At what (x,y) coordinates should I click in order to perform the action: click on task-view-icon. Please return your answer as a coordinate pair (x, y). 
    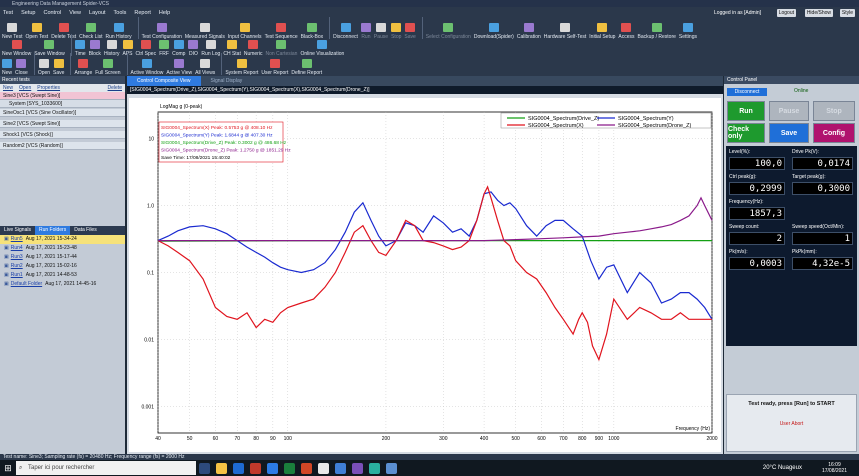
    Looking at the image, I should click on (204, 468).